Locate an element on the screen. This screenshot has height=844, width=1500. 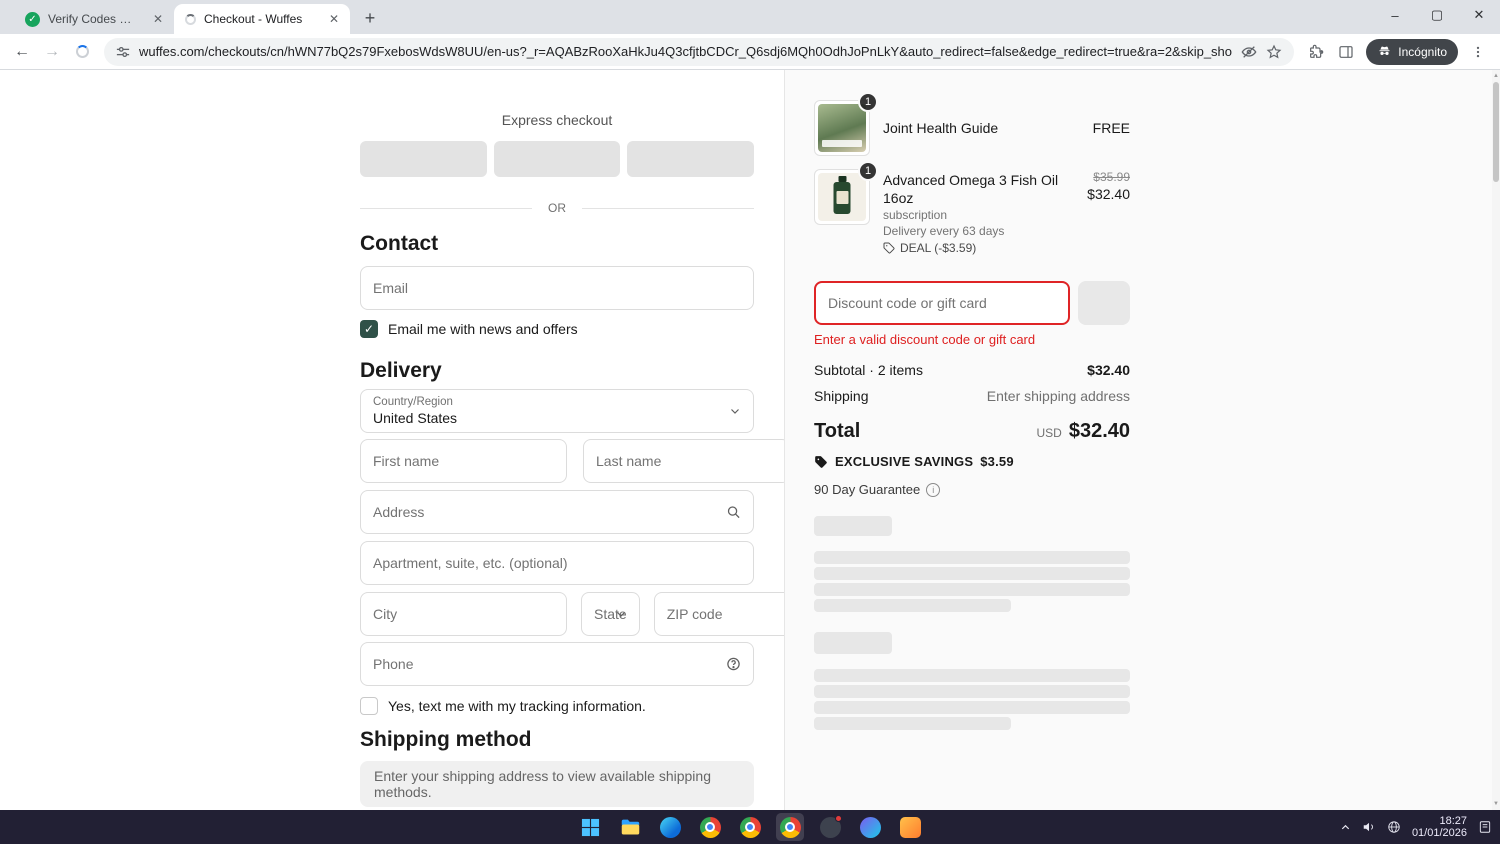
deal-tag-icon is located at coordinates (889, 248).